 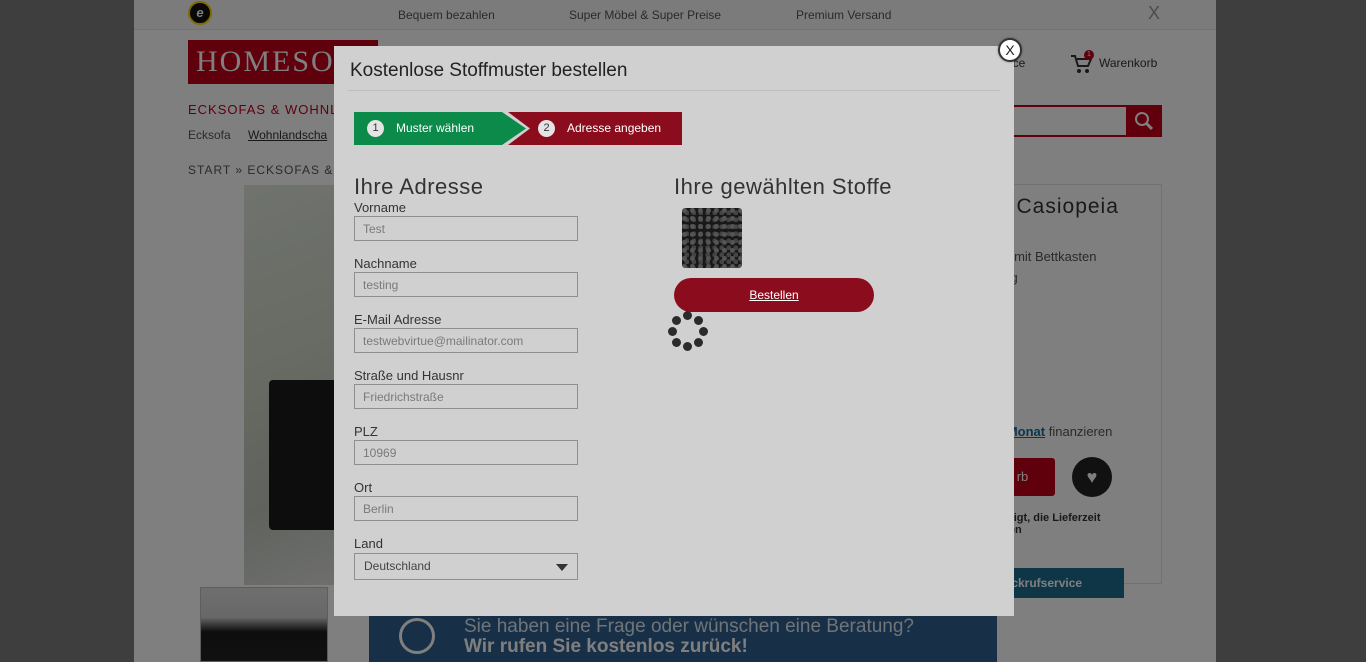 What do you see at coordinates (435, 128) in the screenshot?
I see `step-1-label: Muster wählen` at bounding box center [435, 128].